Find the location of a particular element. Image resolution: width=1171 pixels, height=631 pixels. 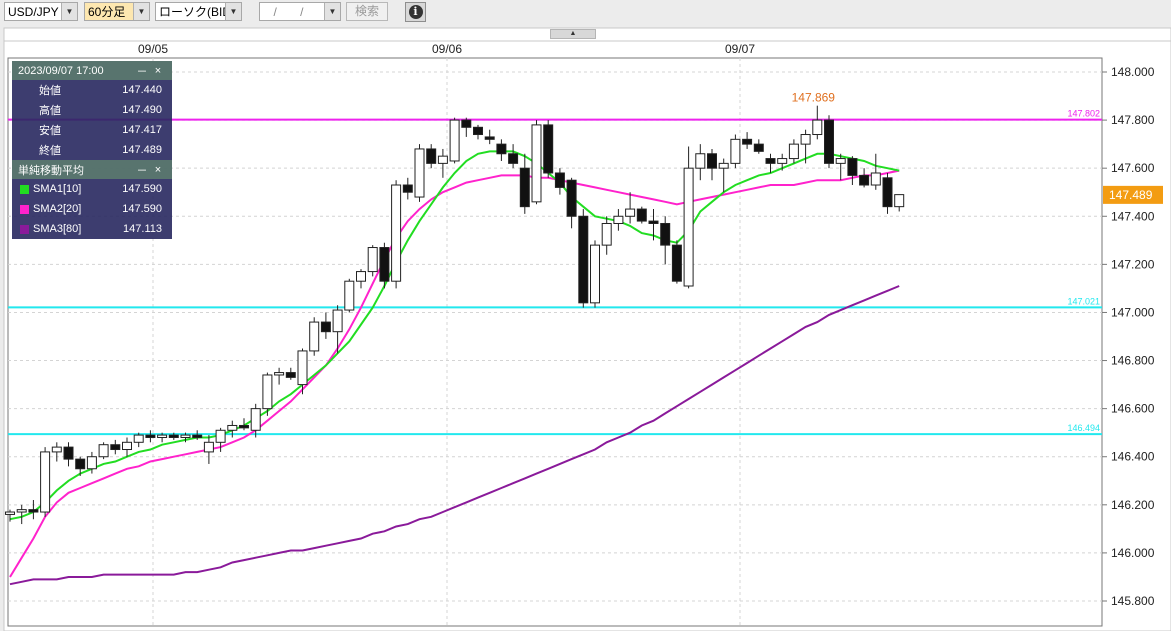

sma-minimize-button: － is located at coordinates (142, 170).